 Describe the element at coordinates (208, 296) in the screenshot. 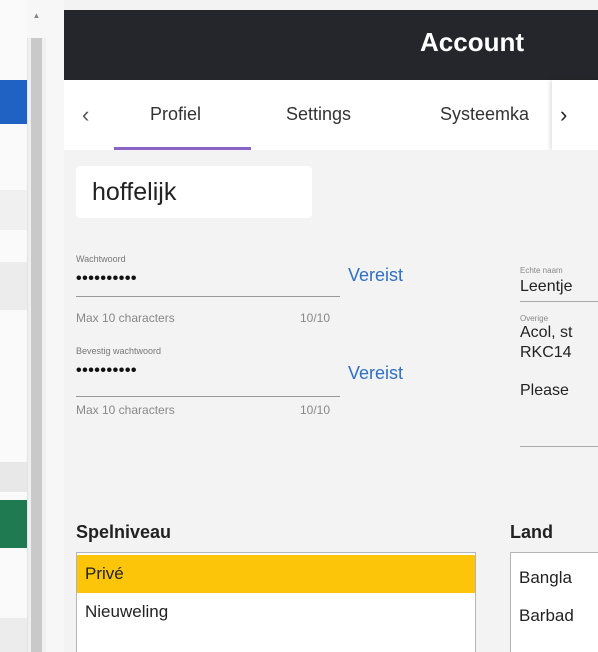

I see `password-underline` at that location.